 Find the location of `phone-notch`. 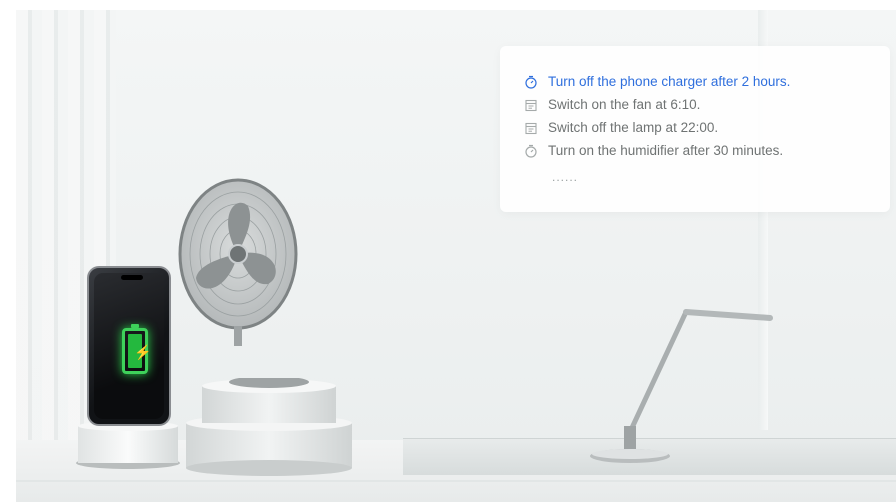

phone-notch is located at coordinates (132, 277).